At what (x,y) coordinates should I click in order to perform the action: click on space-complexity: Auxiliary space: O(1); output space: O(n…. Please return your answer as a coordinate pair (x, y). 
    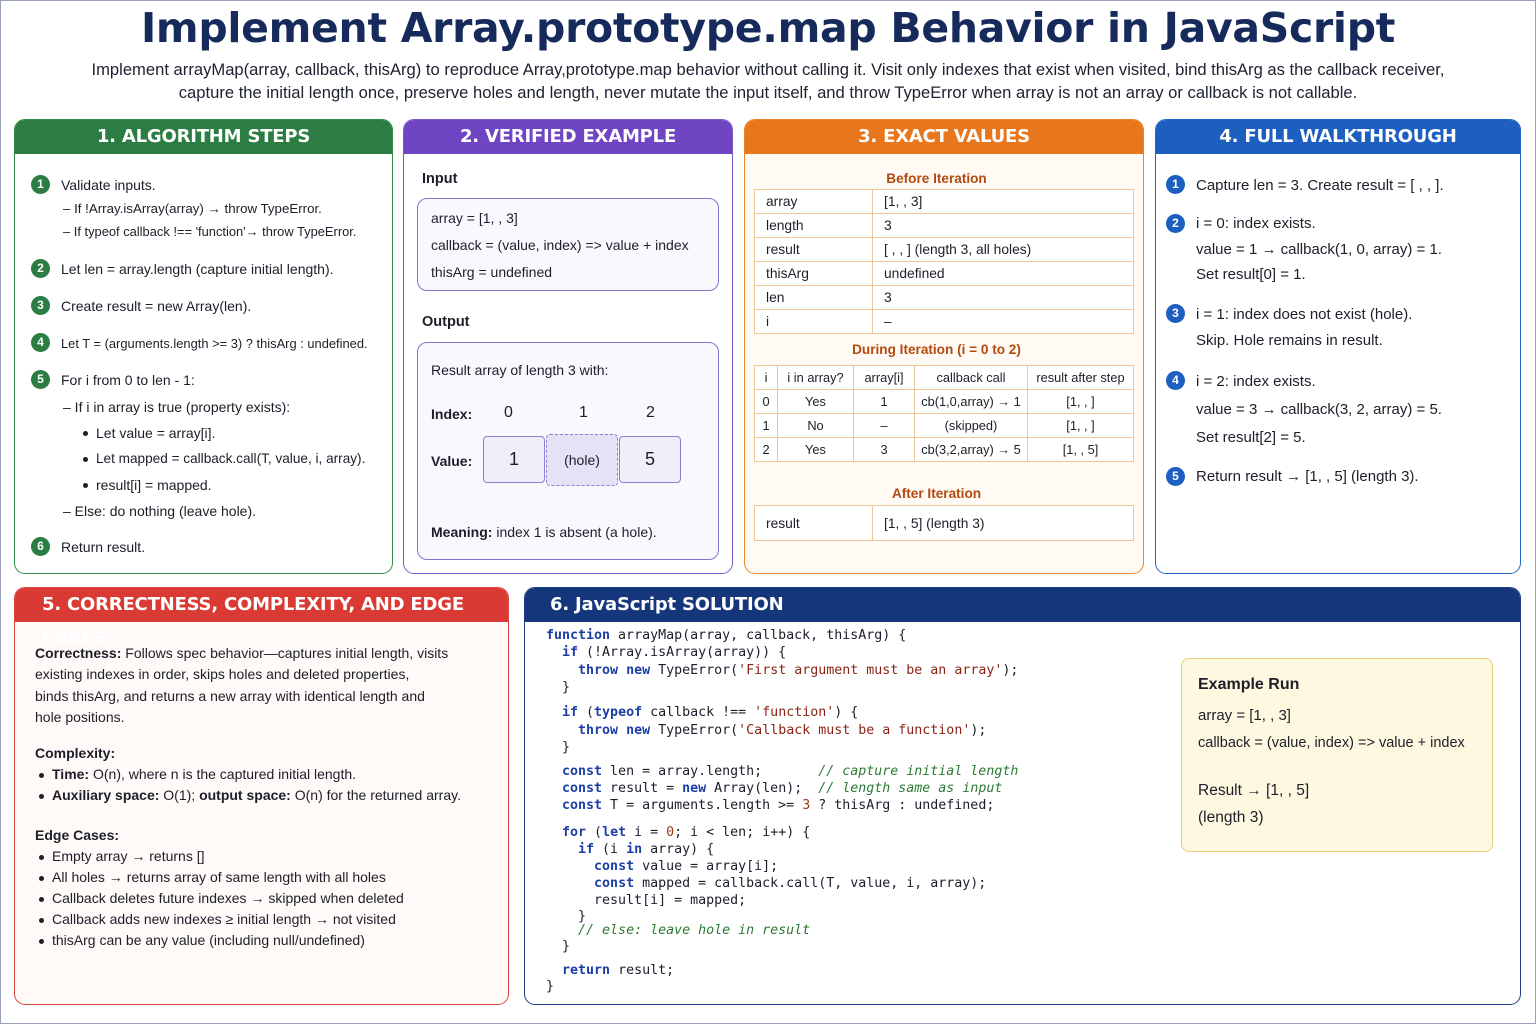
    Looking at the image, I should click on (256, 795).